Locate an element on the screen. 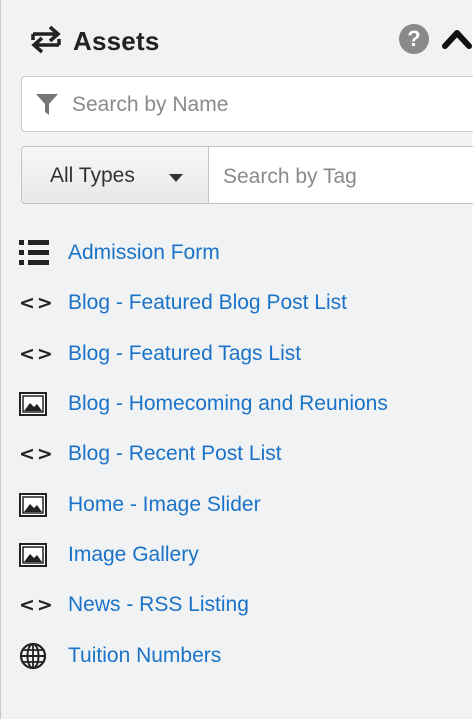  asset-item: Admission Form is located at coordinates (246, 253).